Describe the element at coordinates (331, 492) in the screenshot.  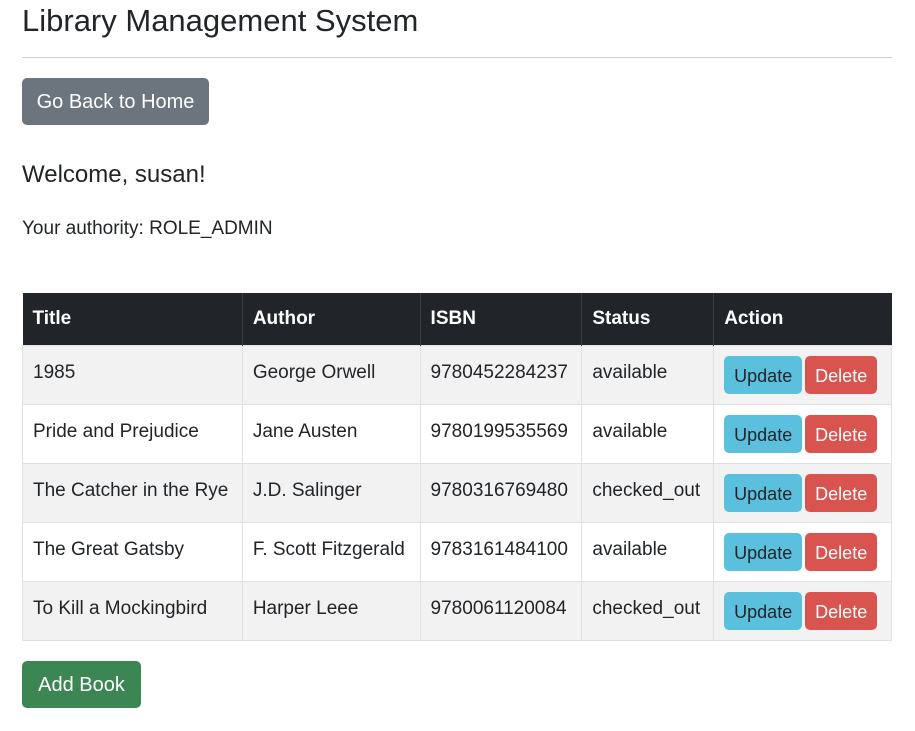
I see `book-author-cell: J.D. Salinger` at that location.